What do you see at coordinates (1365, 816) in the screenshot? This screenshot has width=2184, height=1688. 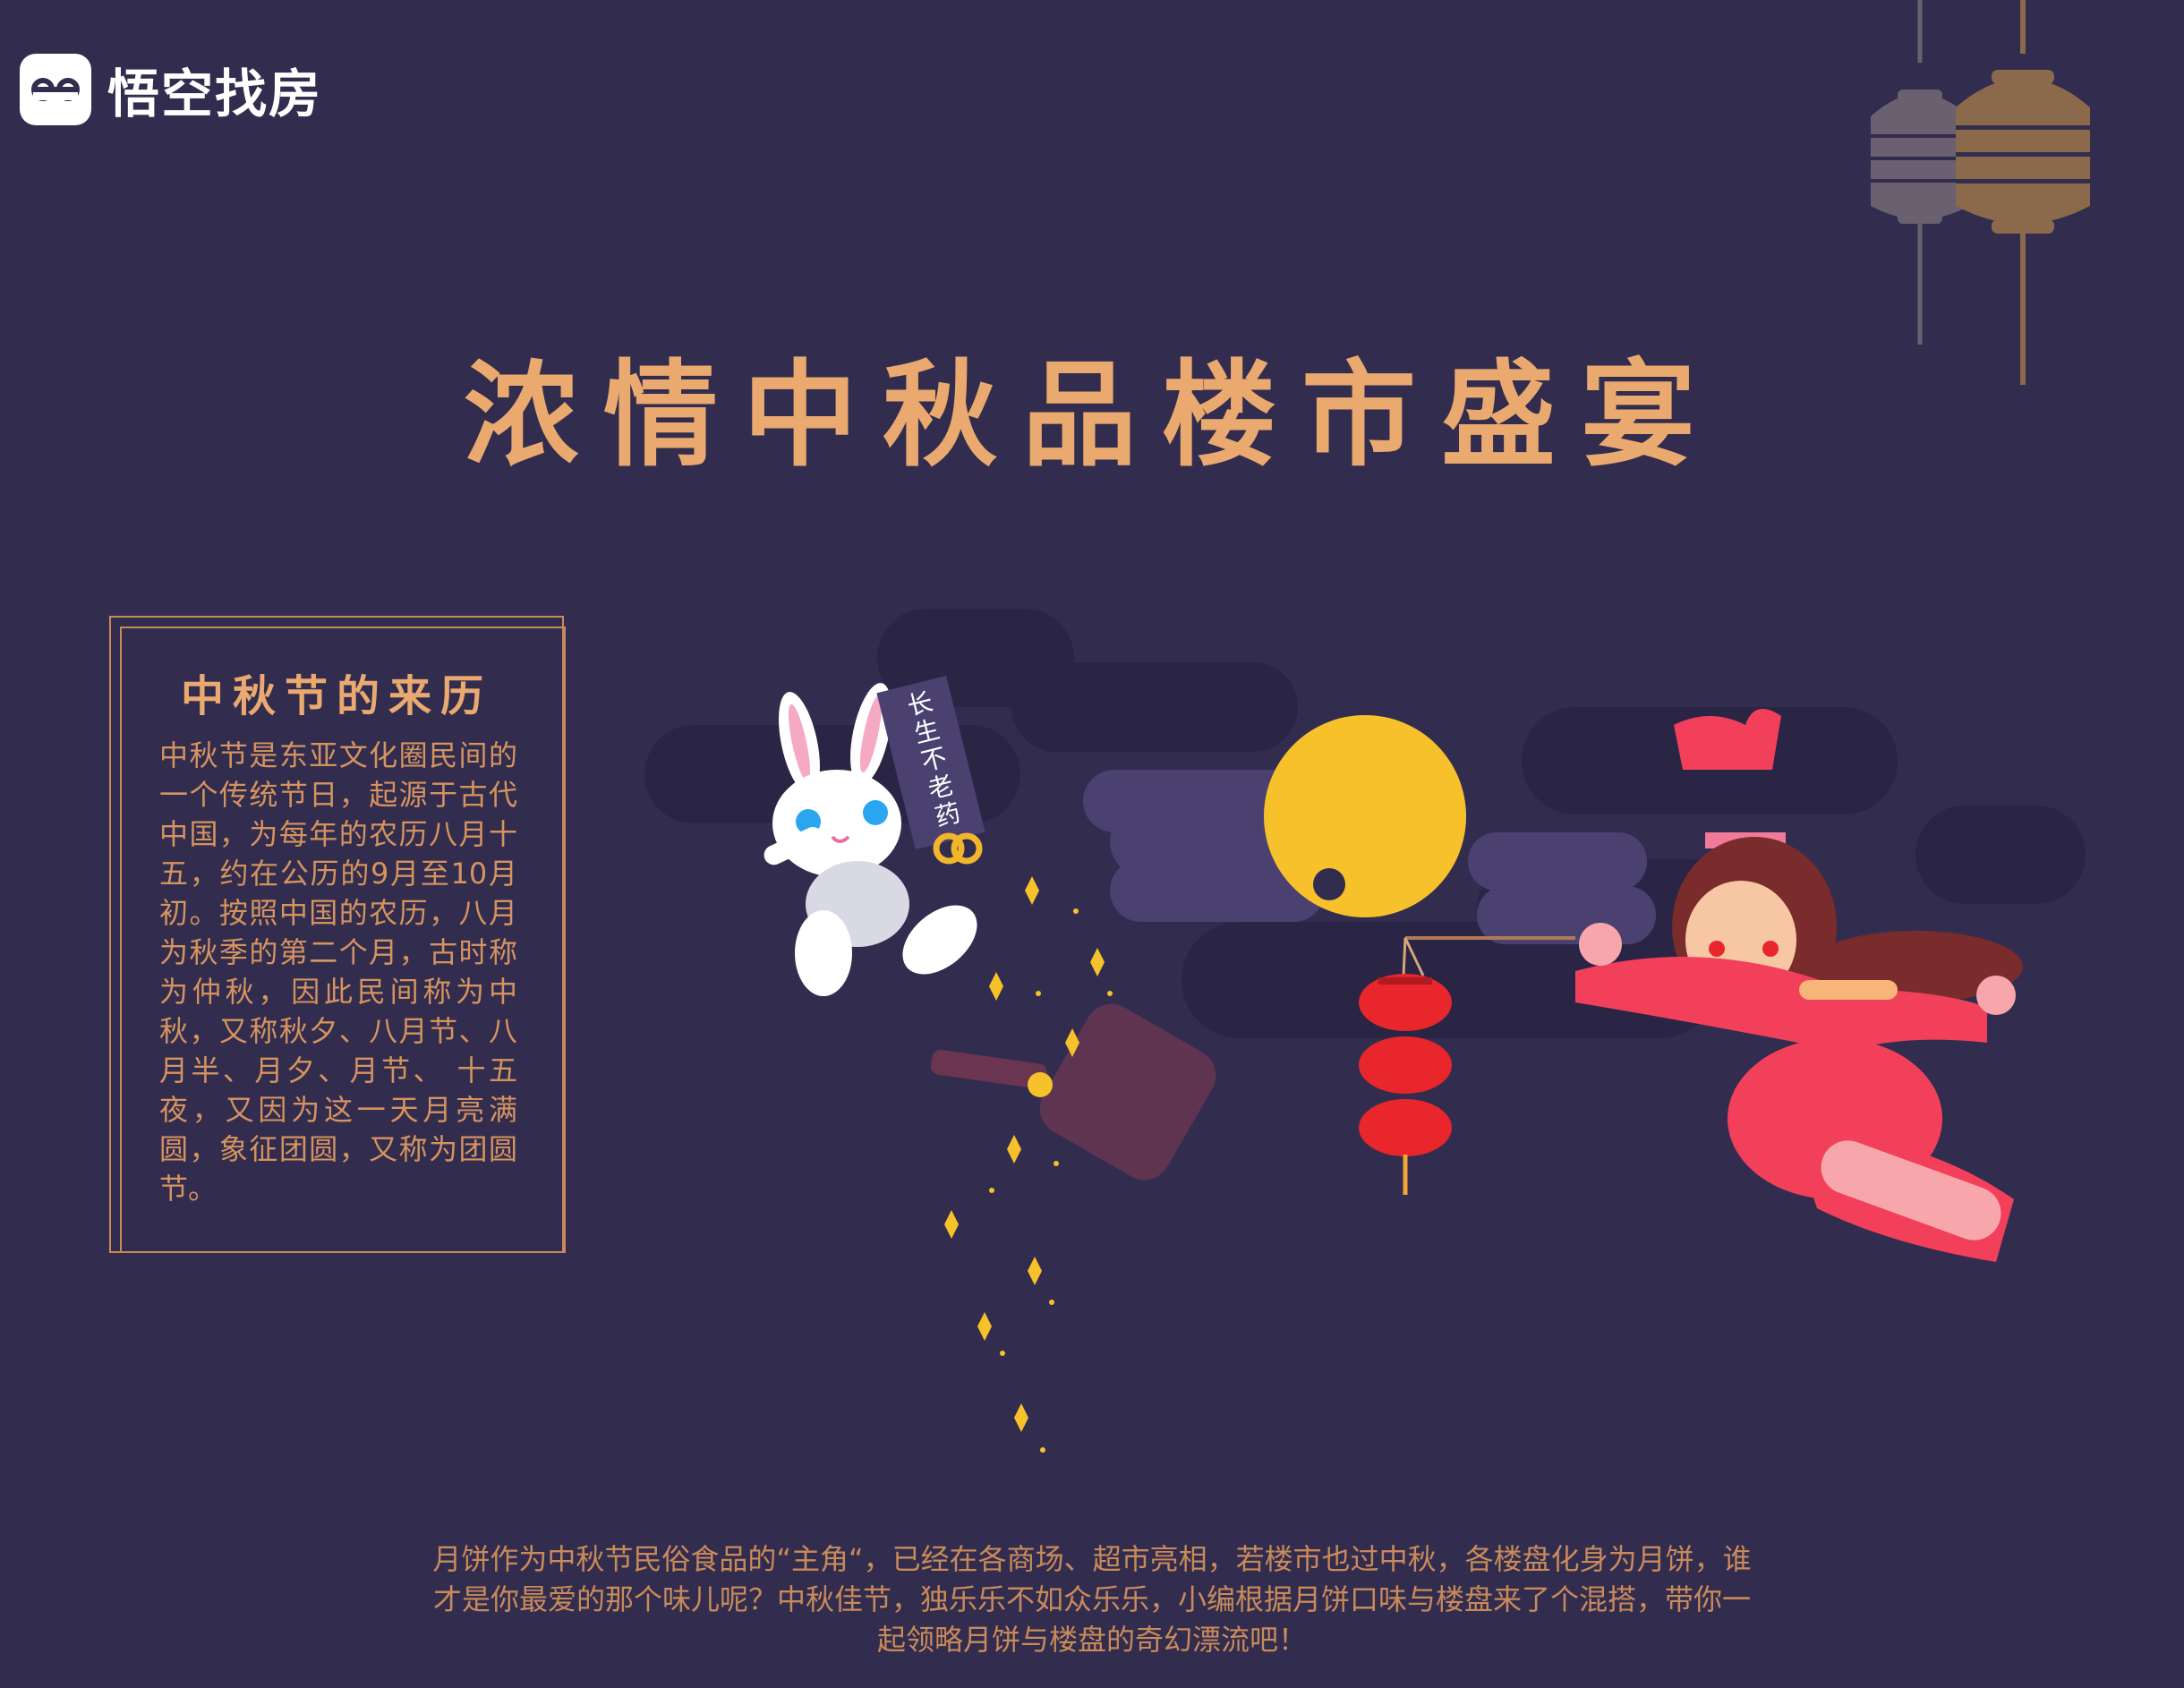 I see `moon-icon` at bounding box center [1365, 816].